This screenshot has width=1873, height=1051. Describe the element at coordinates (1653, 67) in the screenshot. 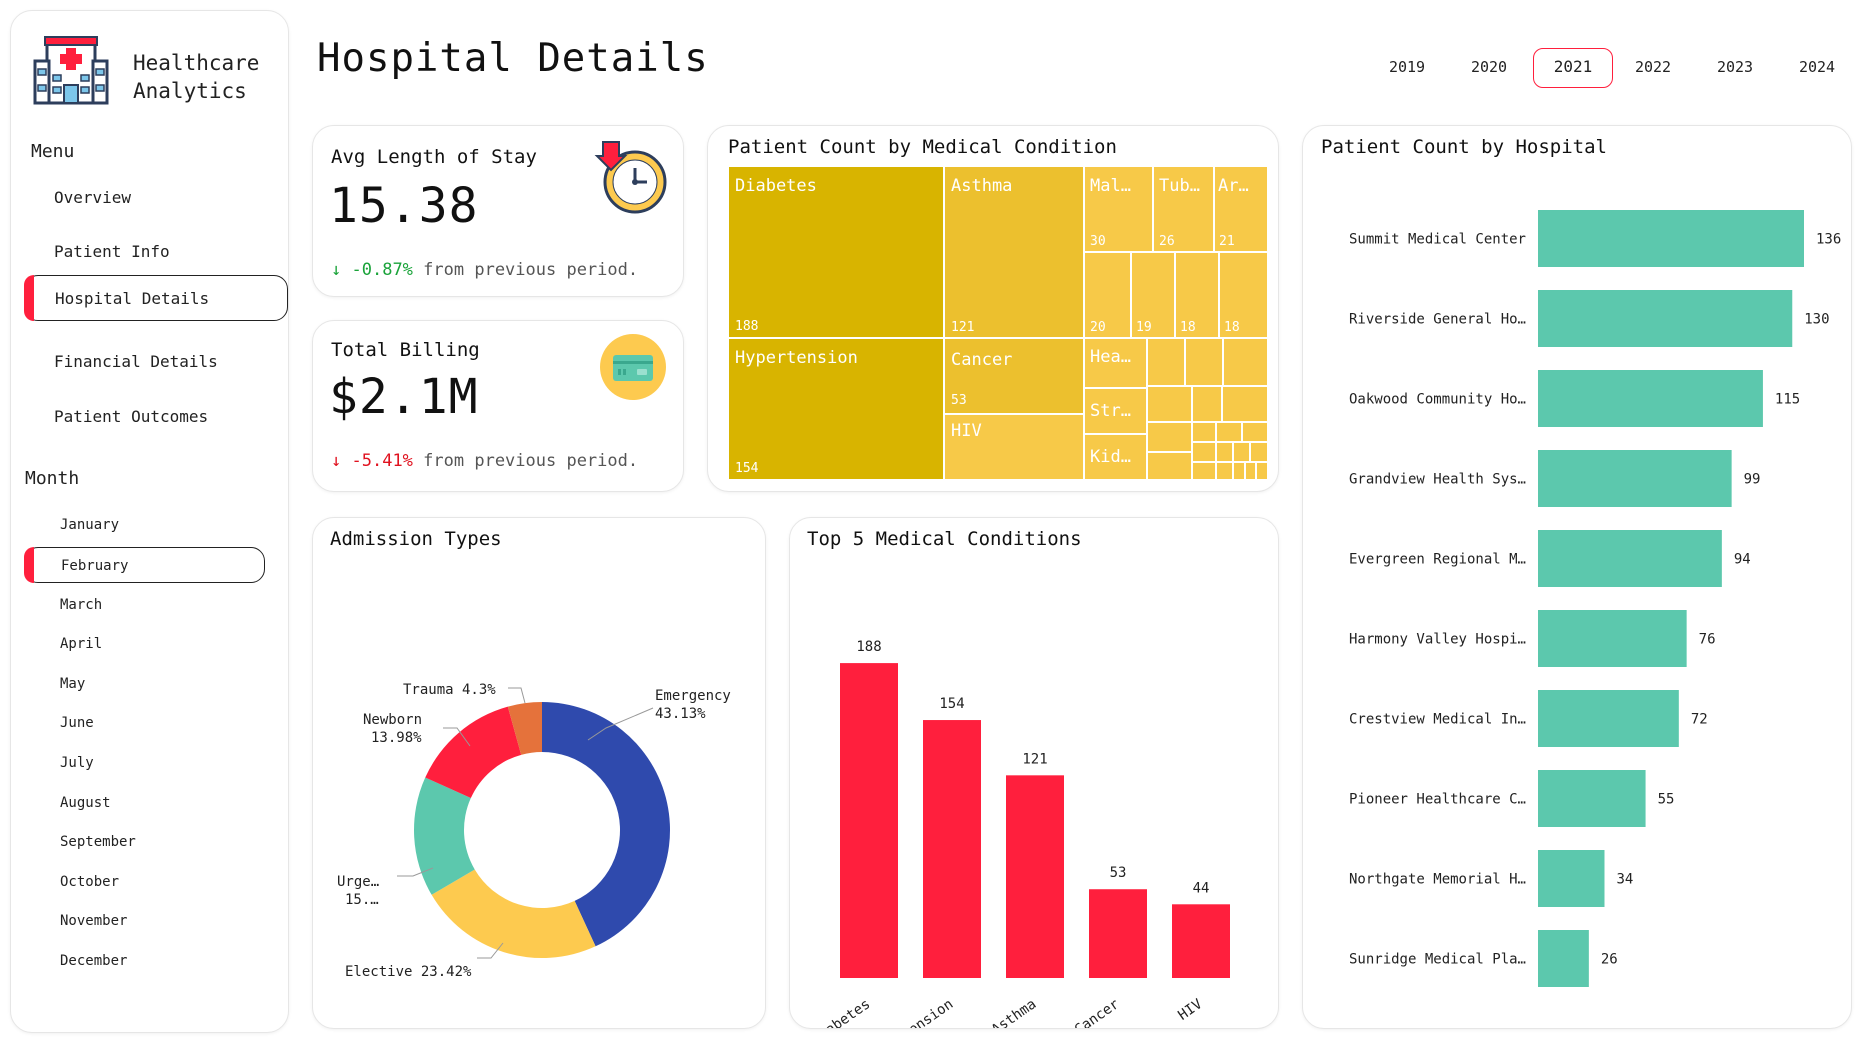

I see `year-2022: 2022` at that location.